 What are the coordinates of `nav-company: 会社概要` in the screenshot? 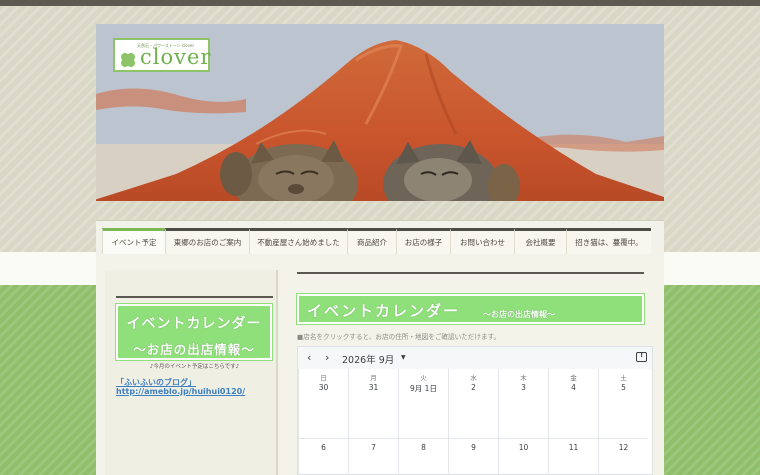 It's located at (540, 241).